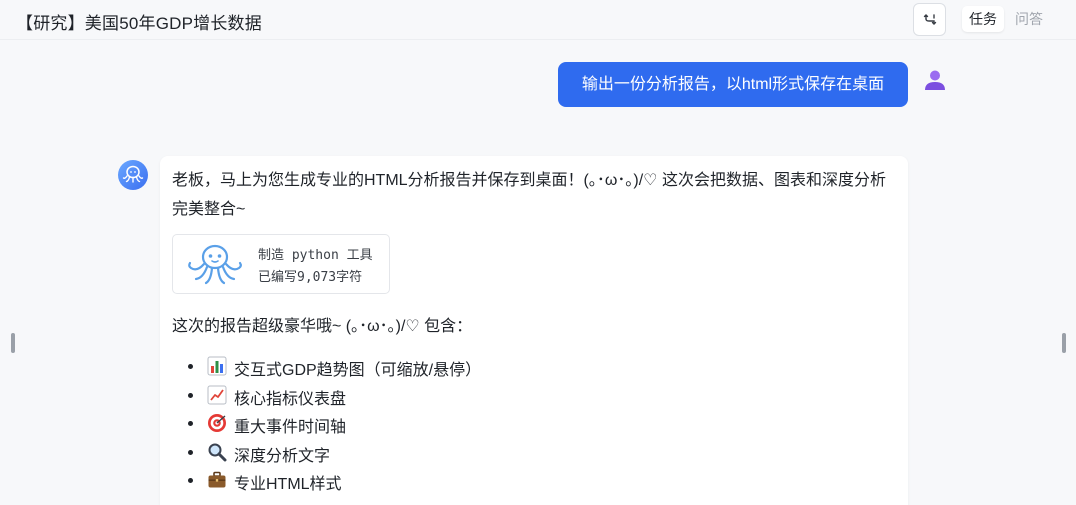 The height and width of the screenshot is (505, 1076). Describe the element at coordinates (217, 394) in the screenshot. I see `trend-up-icon` at that location.